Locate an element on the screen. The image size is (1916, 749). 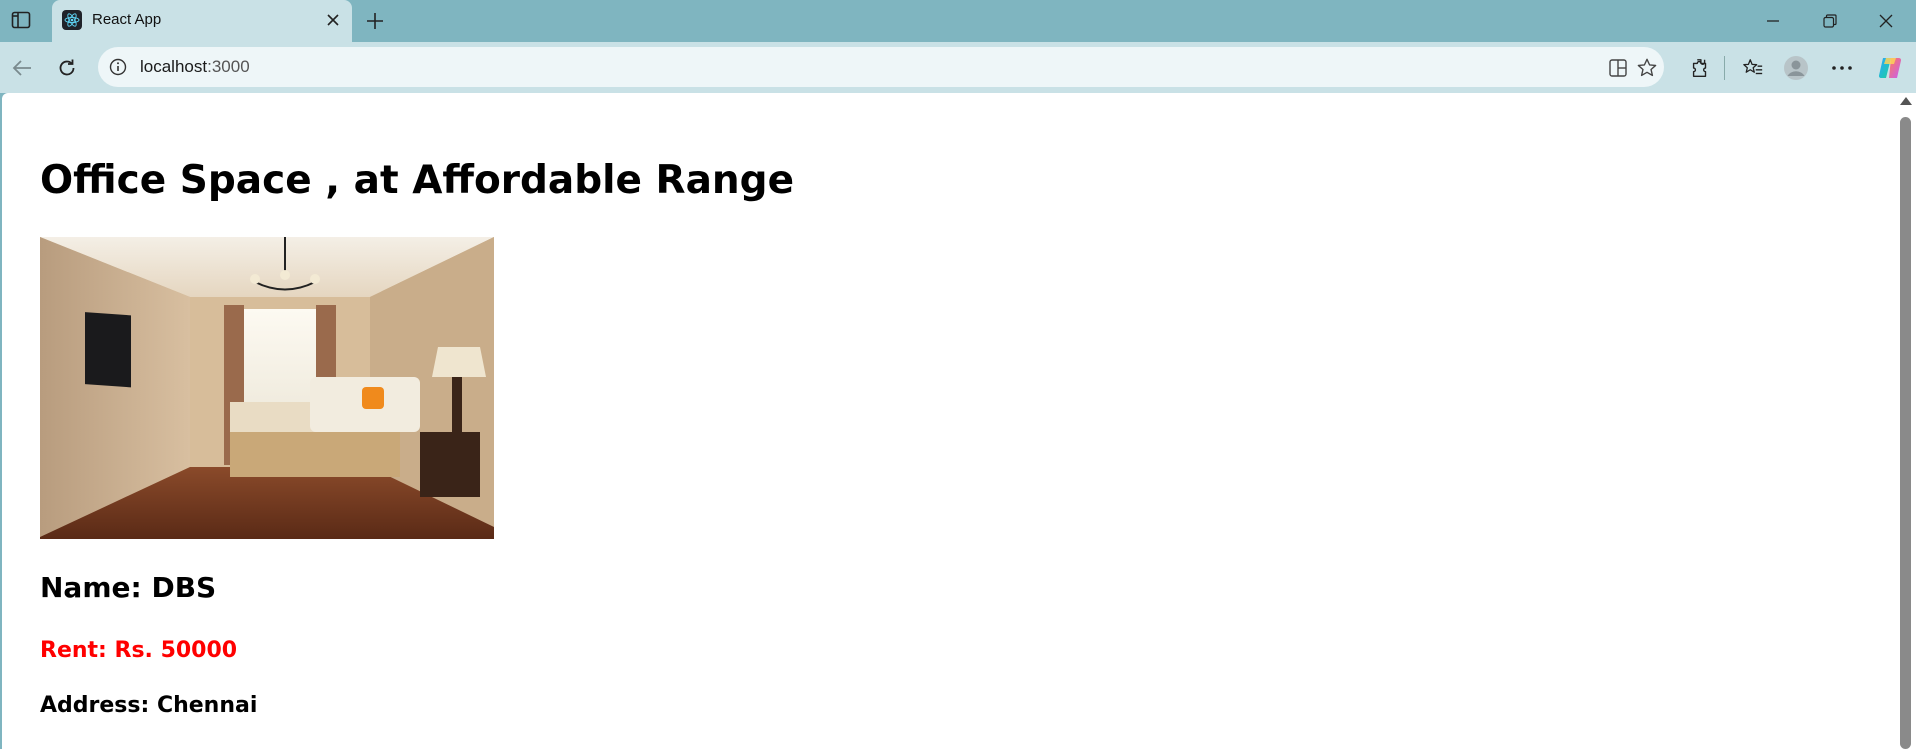
vertical-scrollbar is located at coordinates (1906, 421).